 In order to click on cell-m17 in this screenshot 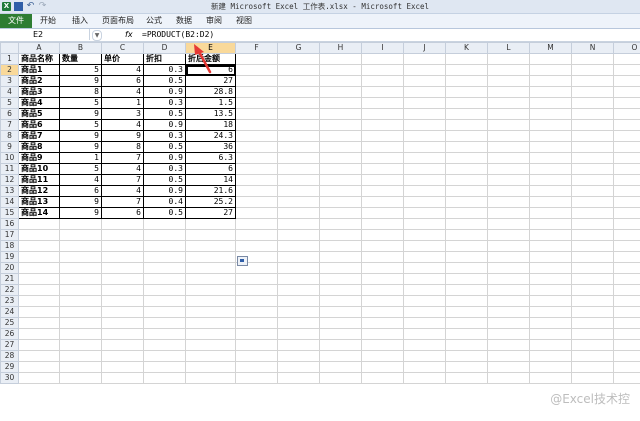, I will do `click(550, 235)`.